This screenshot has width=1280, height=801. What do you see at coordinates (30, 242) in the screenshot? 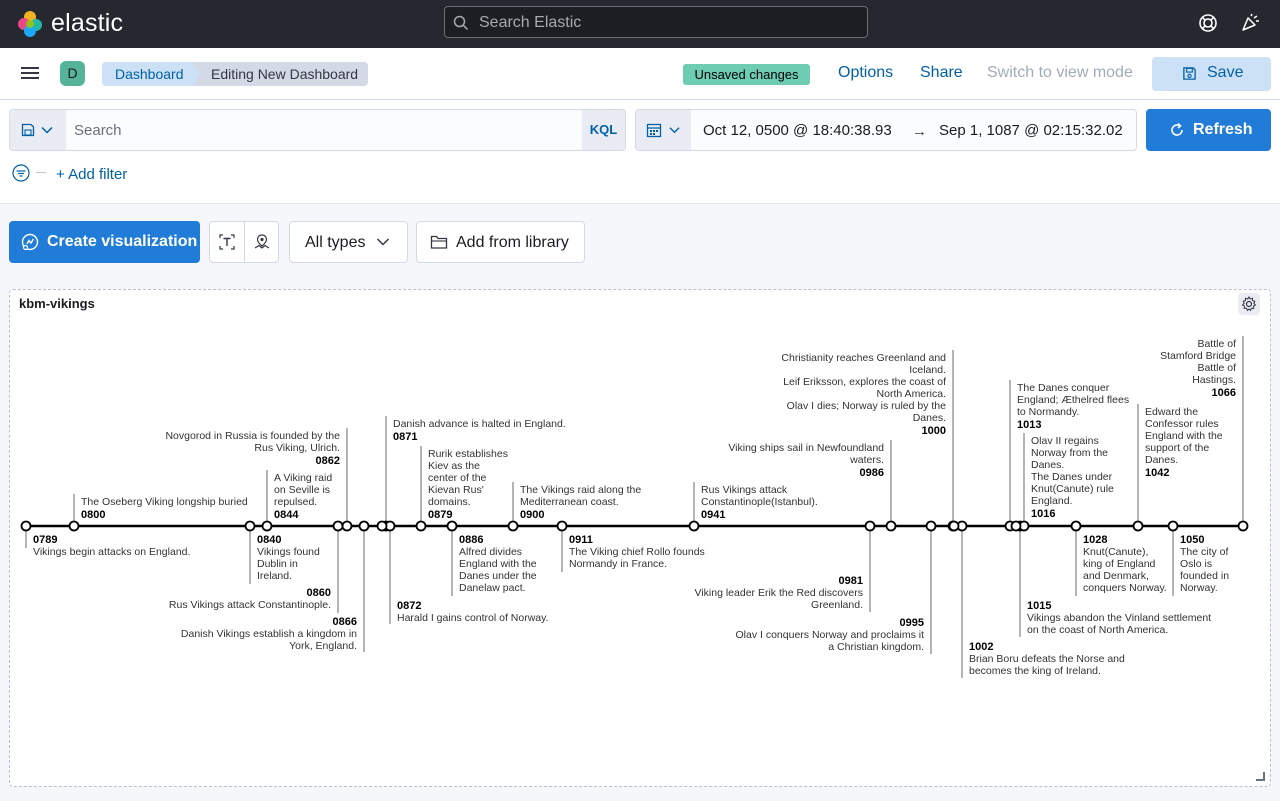
I see `visualize-icon` at bounding box center [30, 242].